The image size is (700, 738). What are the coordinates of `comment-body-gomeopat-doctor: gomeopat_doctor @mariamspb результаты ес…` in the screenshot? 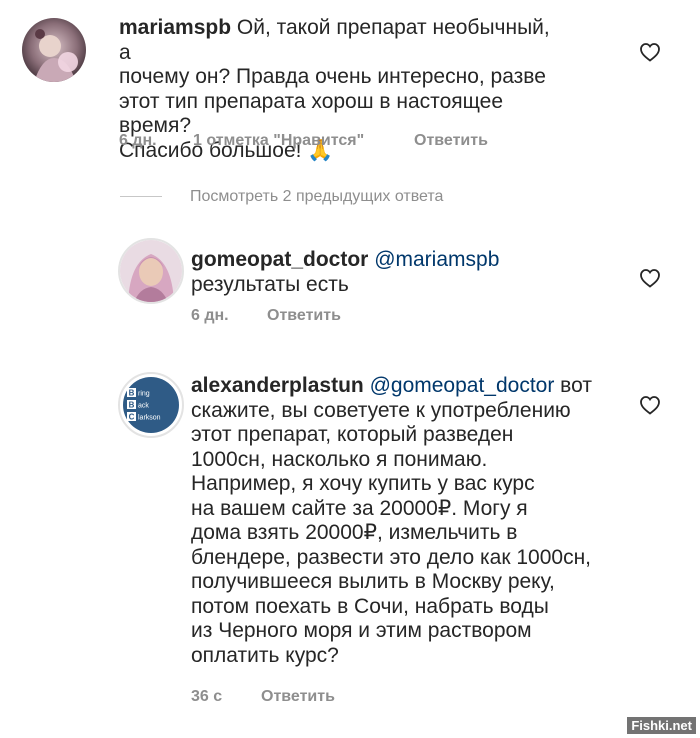 It's located at (411, 272).